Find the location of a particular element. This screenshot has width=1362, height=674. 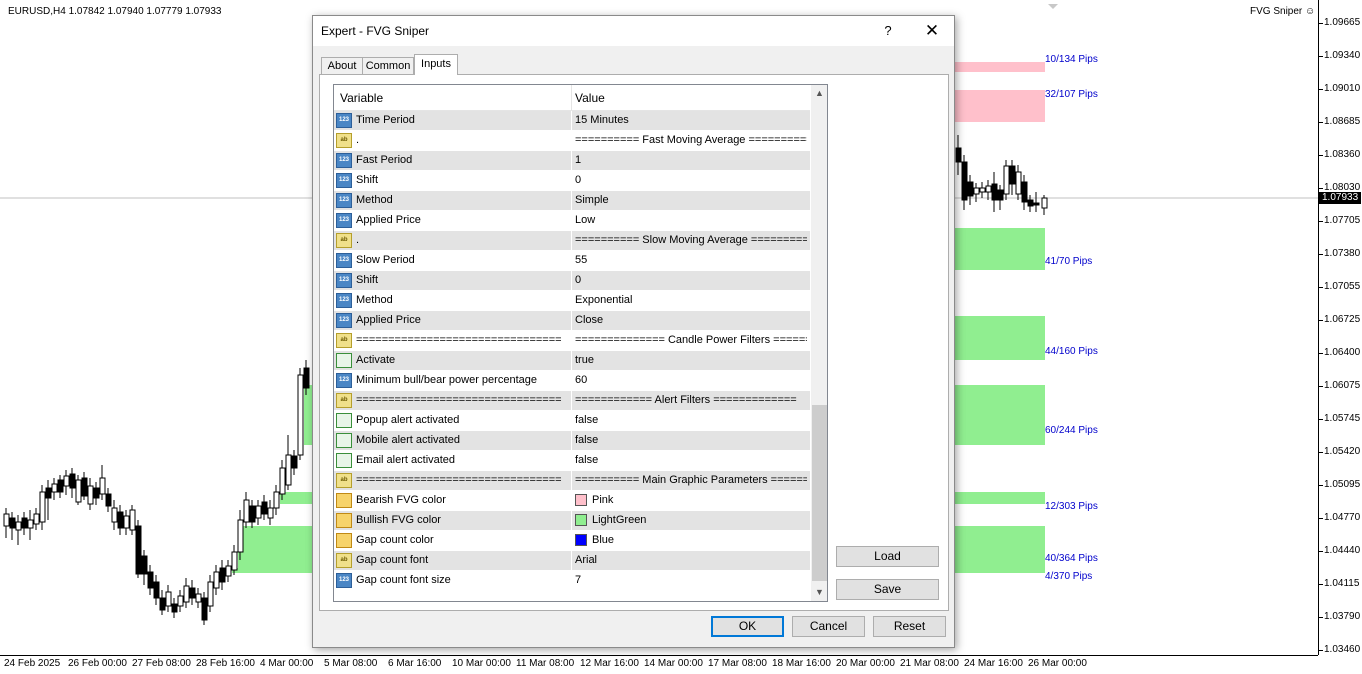

param-value: Blue is located at coordinates (699, 540).